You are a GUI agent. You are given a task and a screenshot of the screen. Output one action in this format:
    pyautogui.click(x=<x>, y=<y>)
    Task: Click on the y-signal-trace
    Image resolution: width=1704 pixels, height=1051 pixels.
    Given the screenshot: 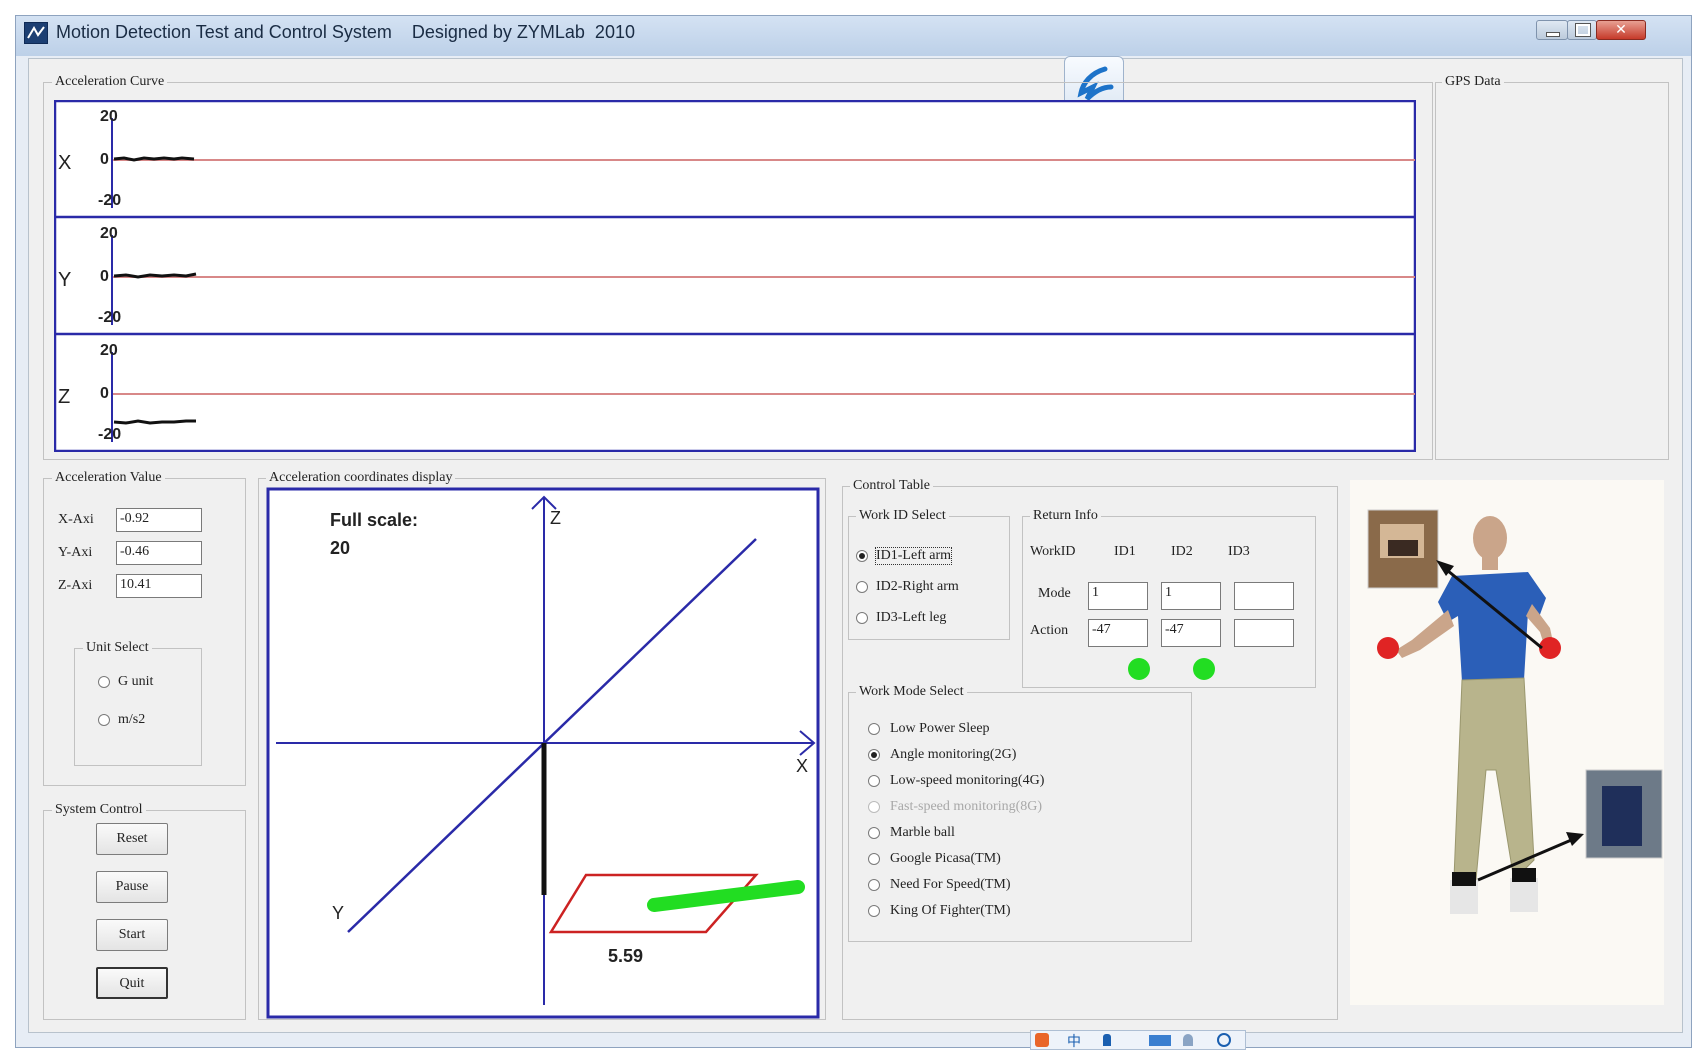 What is the action you would take?
    pyautogui.click(x=155, y=275)
    